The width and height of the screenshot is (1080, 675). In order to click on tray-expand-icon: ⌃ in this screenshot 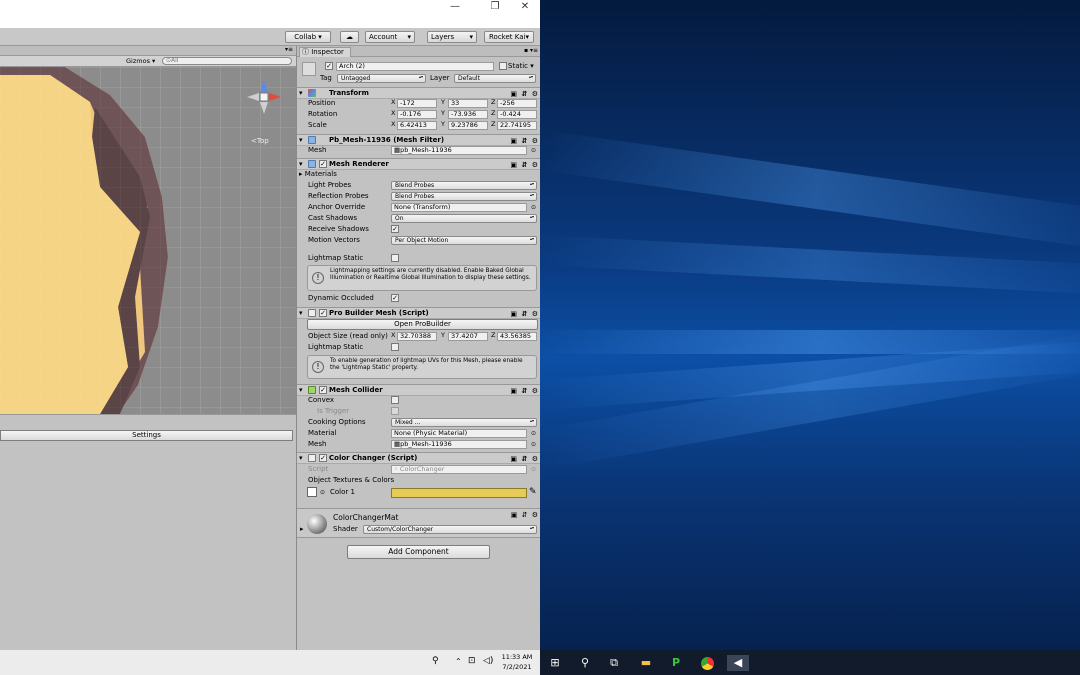, I will do `click(458, 661)`.